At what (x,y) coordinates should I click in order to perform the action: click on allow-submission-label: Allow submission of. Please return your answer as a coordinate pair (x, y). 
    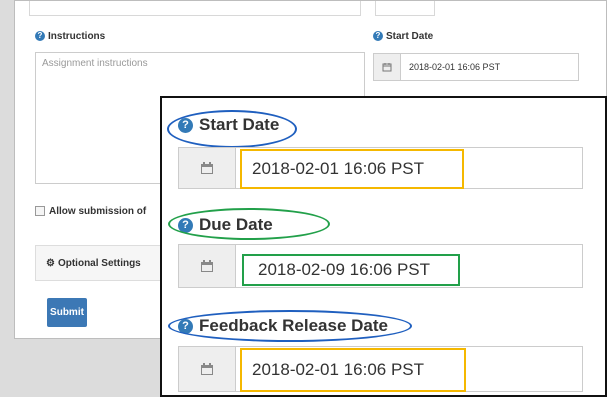
    Looking at the image, I should click on (98, 211).